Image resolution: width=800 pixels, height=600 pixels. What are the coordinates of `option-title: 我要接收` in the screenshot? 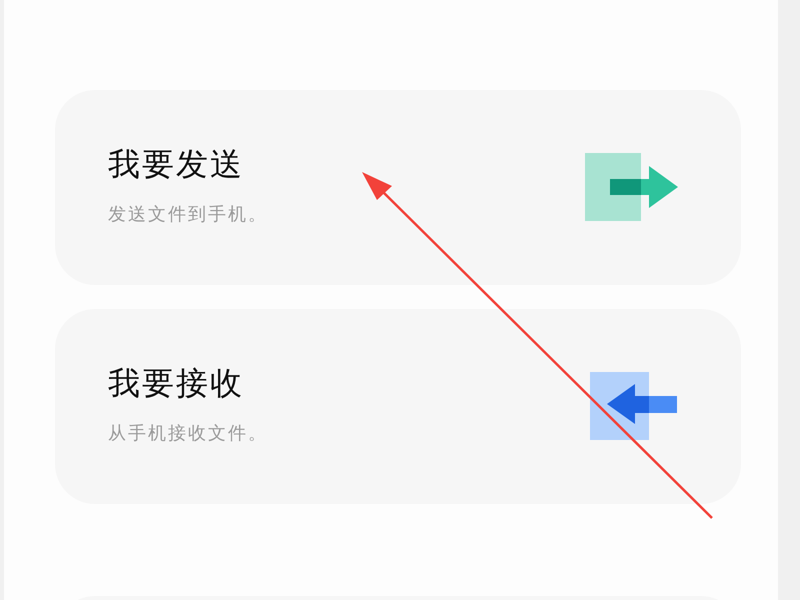 It's located at (176, 382).